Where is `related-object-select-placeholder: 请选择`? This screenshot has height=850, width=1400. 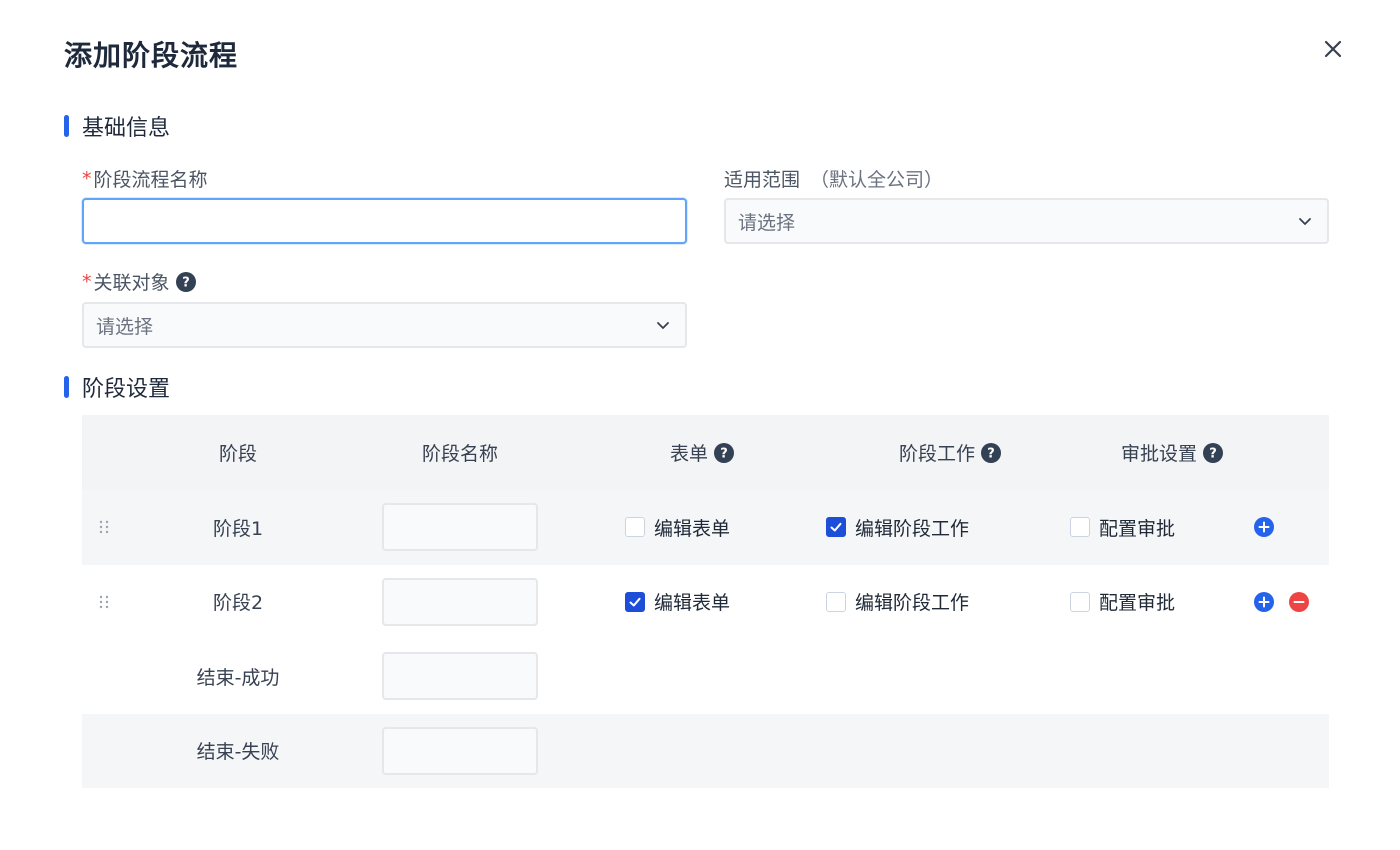 related-object-select-placeholder: 请选择 is located at coordinates (125, 326).